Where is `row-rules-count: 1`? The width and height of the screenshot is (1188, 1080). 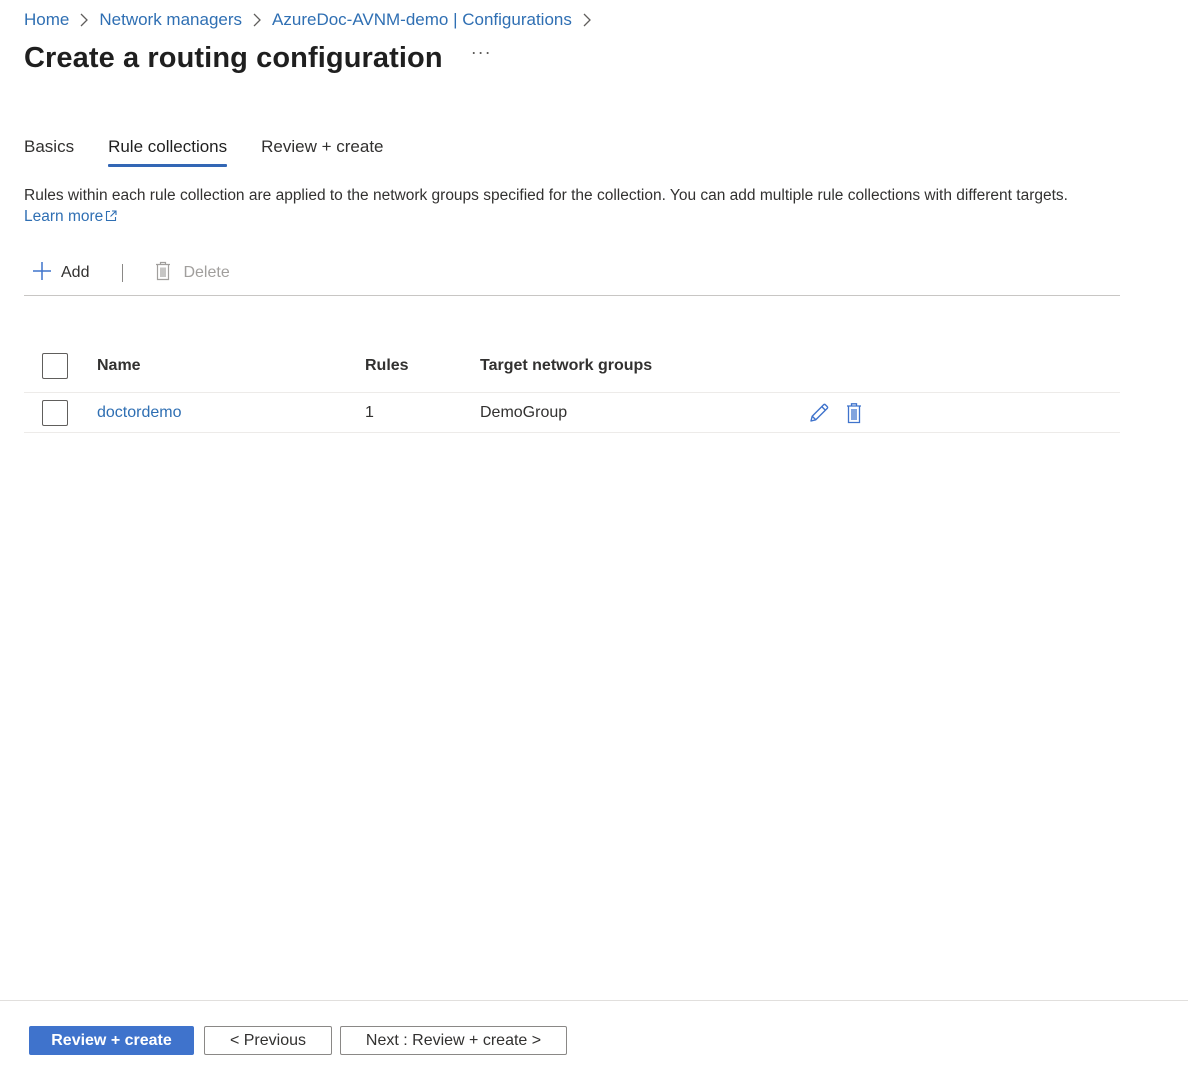 row-rules-count: 1 is located at coordinates (369, 412).